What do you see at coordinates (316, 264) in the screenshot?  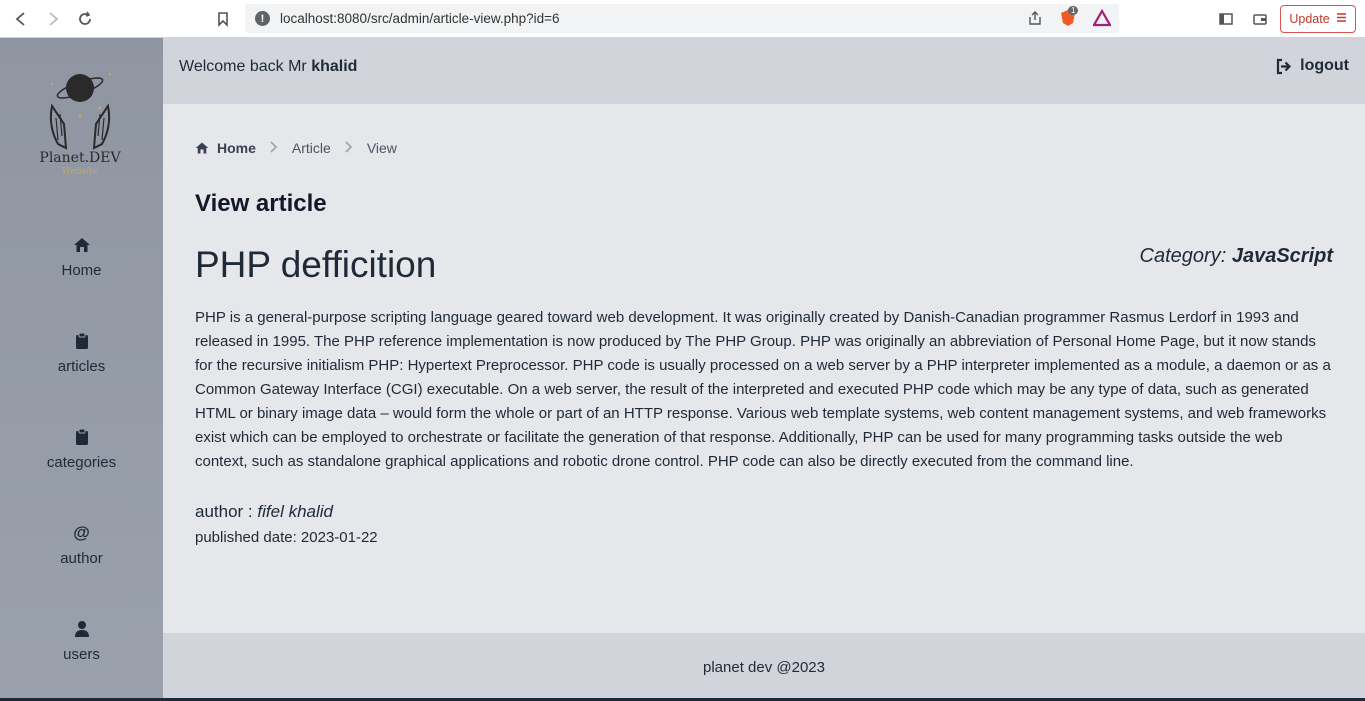 I see `article-title: PHP defficition` at bounding box center [316, 264].